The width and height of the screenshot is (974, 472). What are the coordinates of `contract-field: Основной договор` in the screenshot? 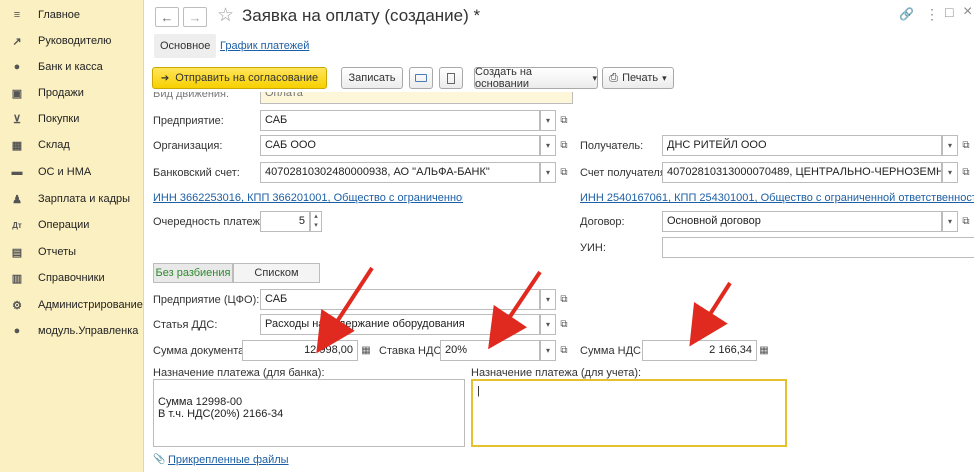 It's located at (802, 221).